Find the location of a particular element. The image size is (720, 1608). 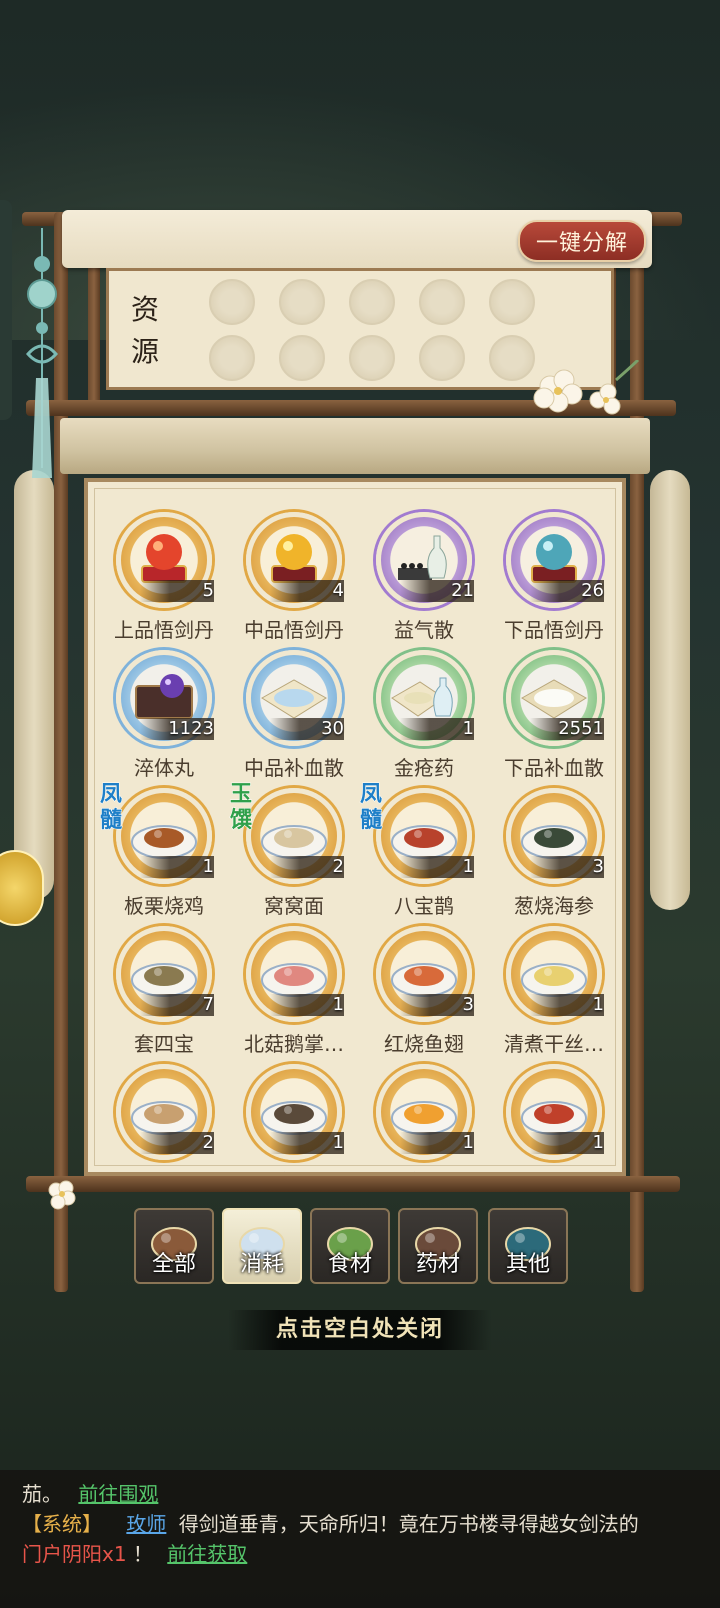

chat-player-name: 玫师 is located at coordinates (146, 1524).